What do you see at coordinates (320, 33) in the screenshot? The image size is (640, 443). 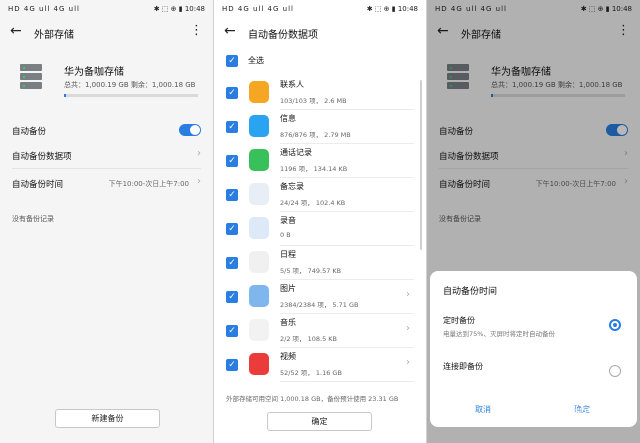 I see `app-bar: ← 自动备份数据项` at bounding box center [320, 33].